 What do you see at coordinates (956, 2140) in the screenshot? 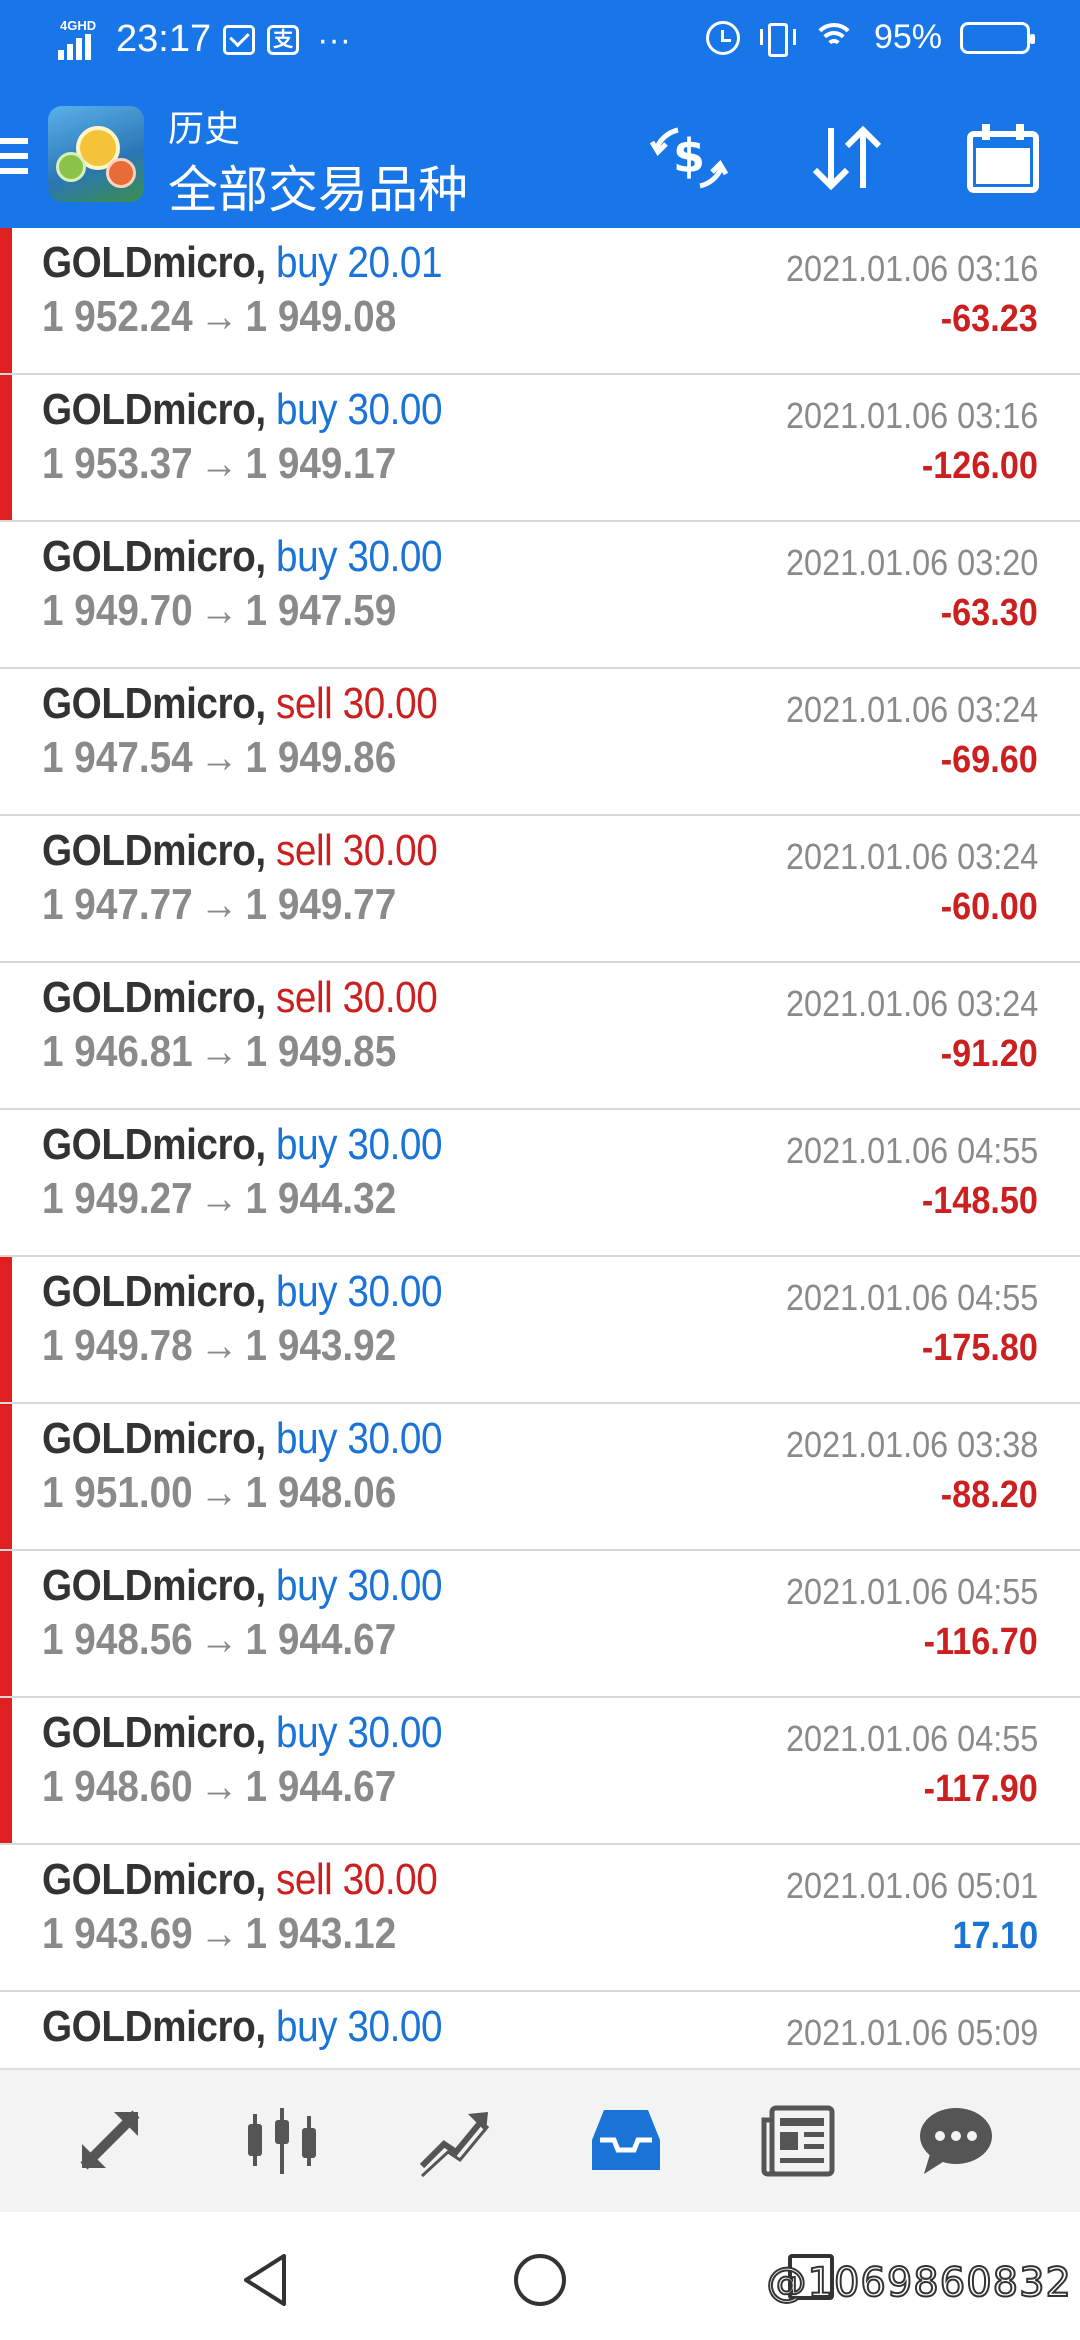
I see `nav-chat` at bounding box center [956, 2140].